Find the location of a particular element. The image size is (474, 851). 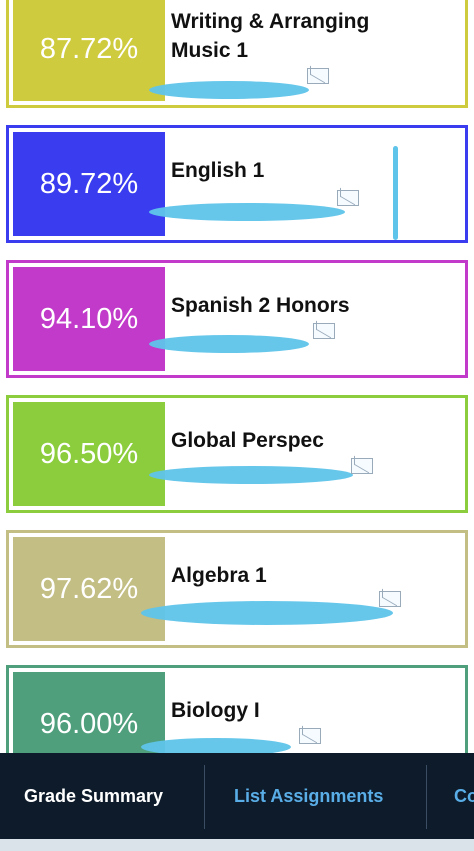

tab-list-assignments: List Assignments is located at coordinates (308, 796).